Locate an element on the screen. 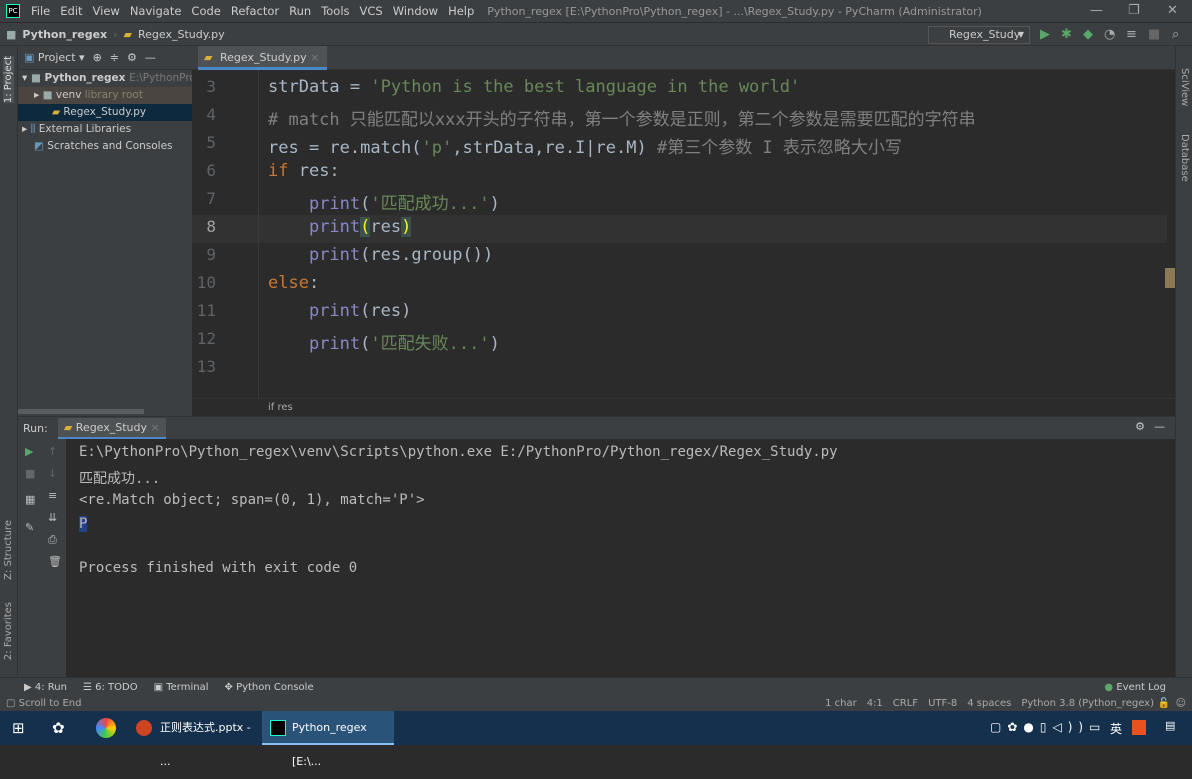 This screenshot has height=779, width=1192. code-line: print('匹配失败...') is located at coordinates (384, 341).